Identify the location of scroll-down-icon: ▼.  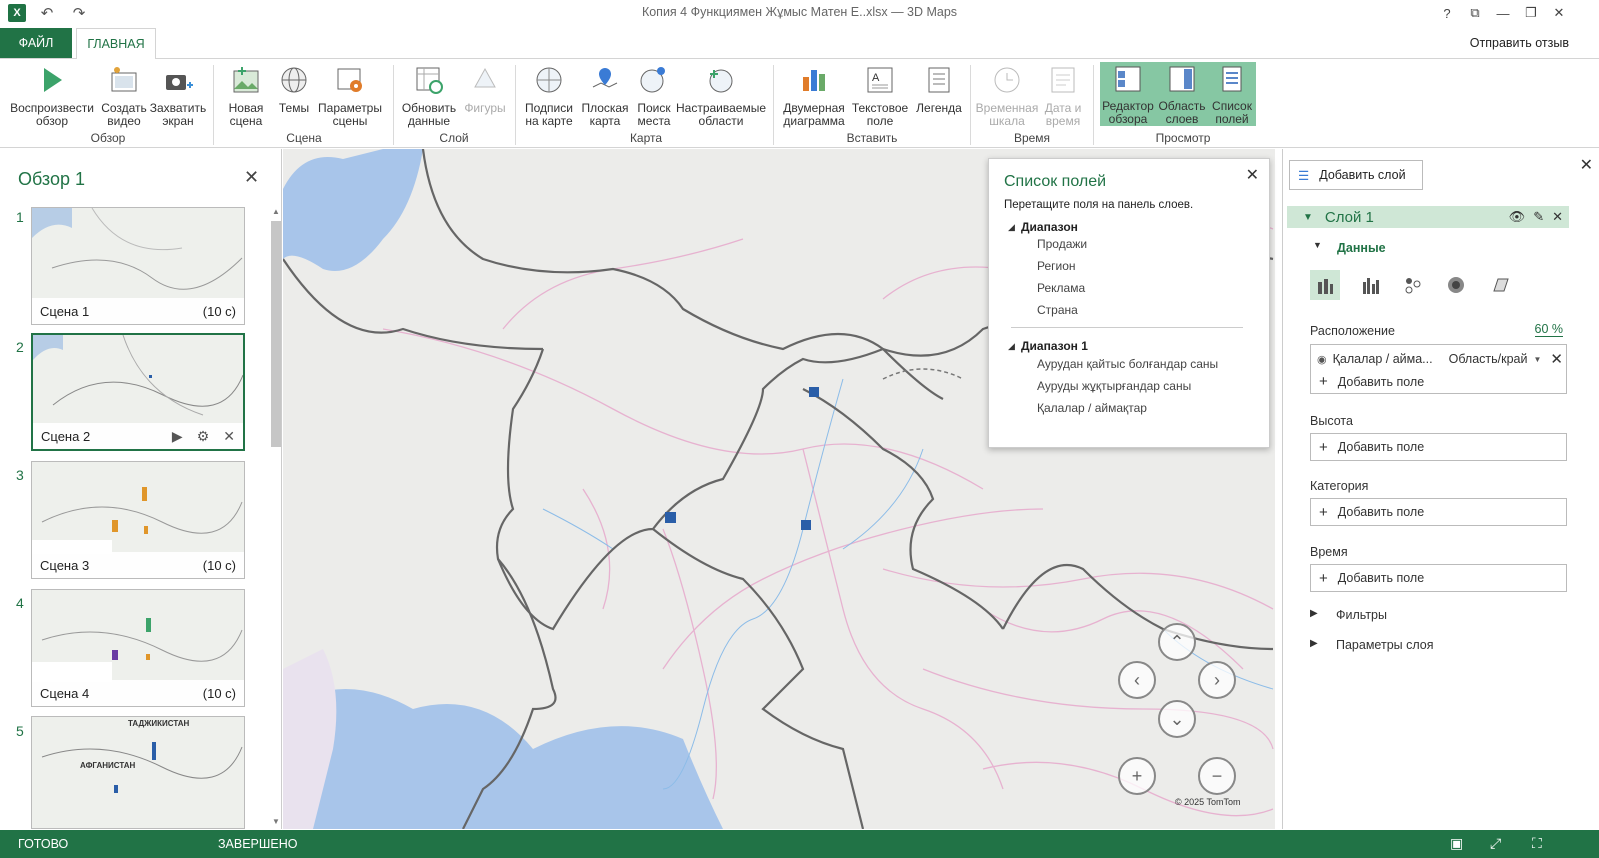
(276, 823).